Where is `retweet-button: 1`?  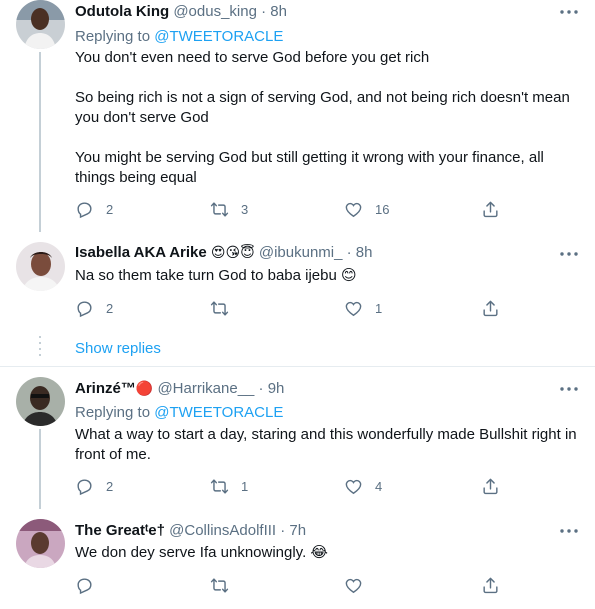
retweet-button: 1 is located at coordinates (229, 486).